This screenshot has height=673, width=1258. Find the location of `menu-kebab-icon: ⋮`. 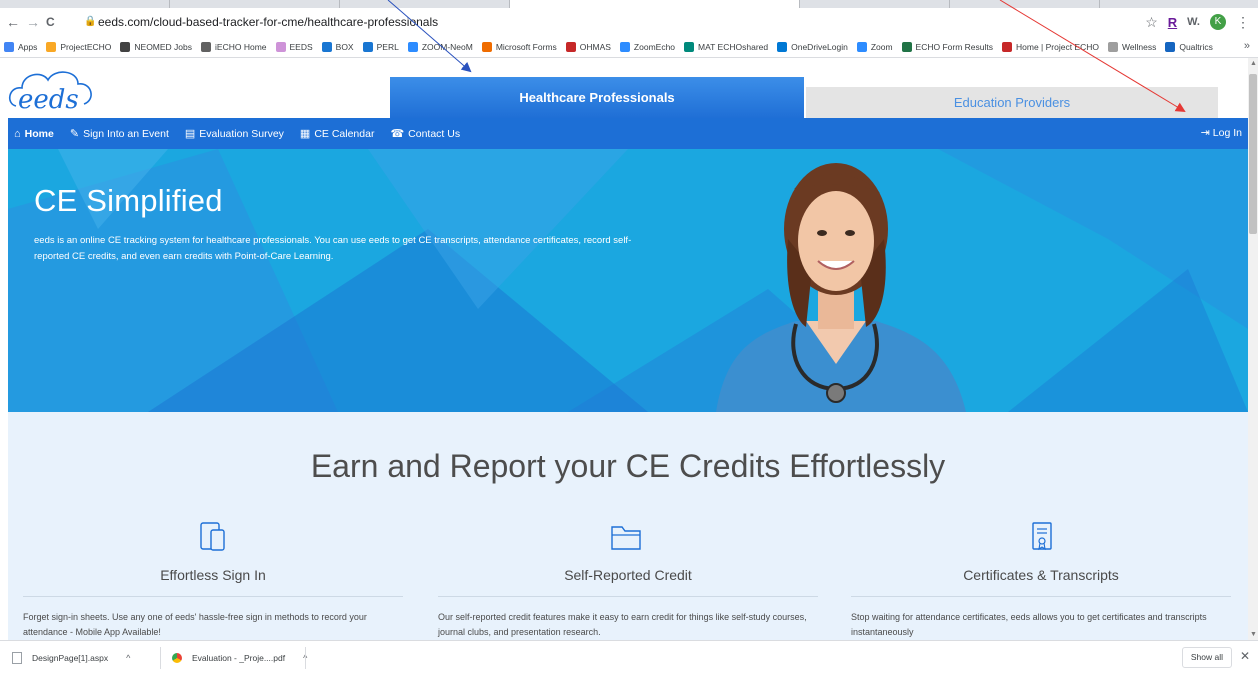

menu-kebab-icon: ⋮ is located at coordinates (1243, 22).